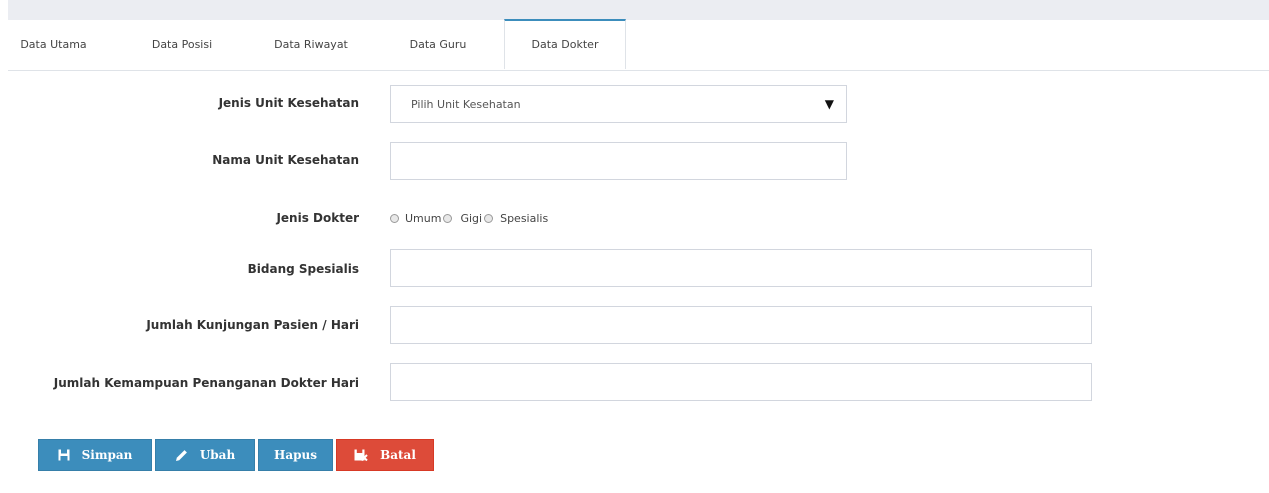 The width and height of the screenshot is (1269, 493). What do you see at coordinates (618, 104) in the screenshot?
I see `jenis-unit-select: Pilih Unit Kesehatan ▼` at bounding box center [618, 104].